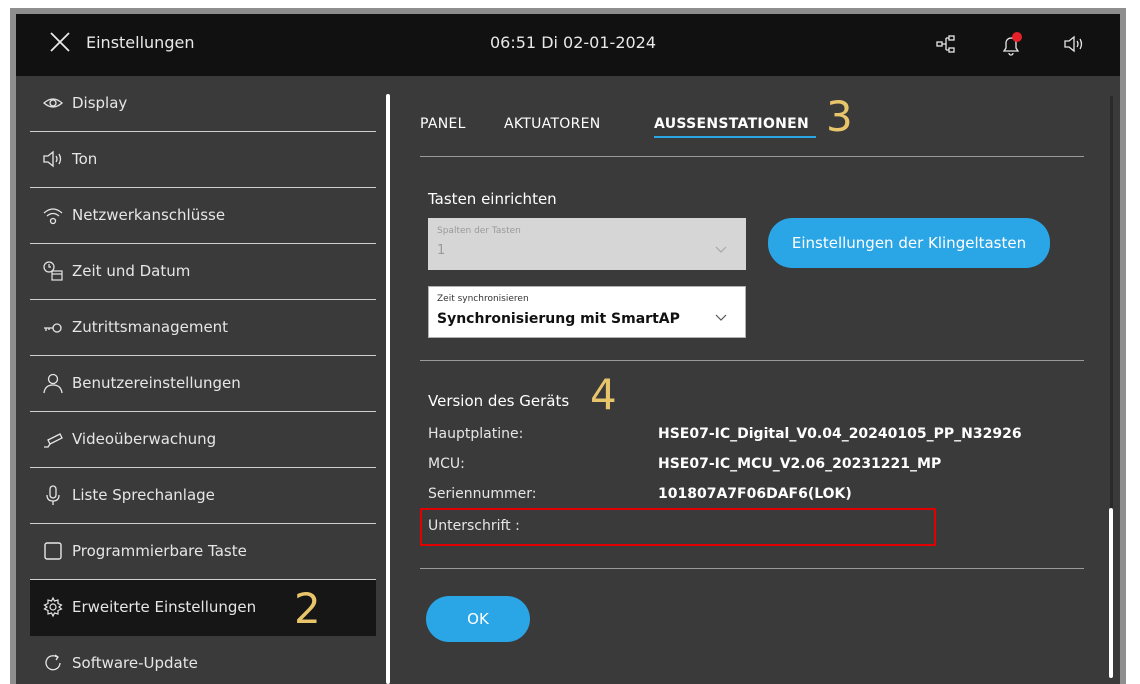  What do you see at coordinates (203, 272) in the screenshot?
I see `sidebar-item-zeit: Zeit und Datum` at bounding box center [203, 272].